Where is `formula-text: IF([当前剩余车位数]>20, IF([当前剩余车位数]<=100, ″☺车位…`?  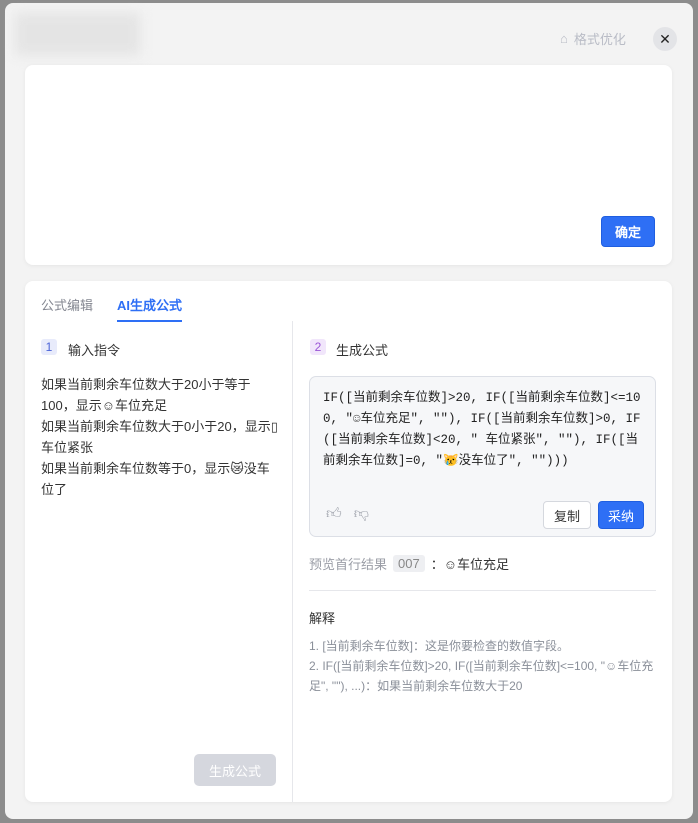 formula-text: IF([当前剩余车位数]>20, IF([当前剩余车位数]<=100, ″☺车位… is located at coordinates (482, 429).